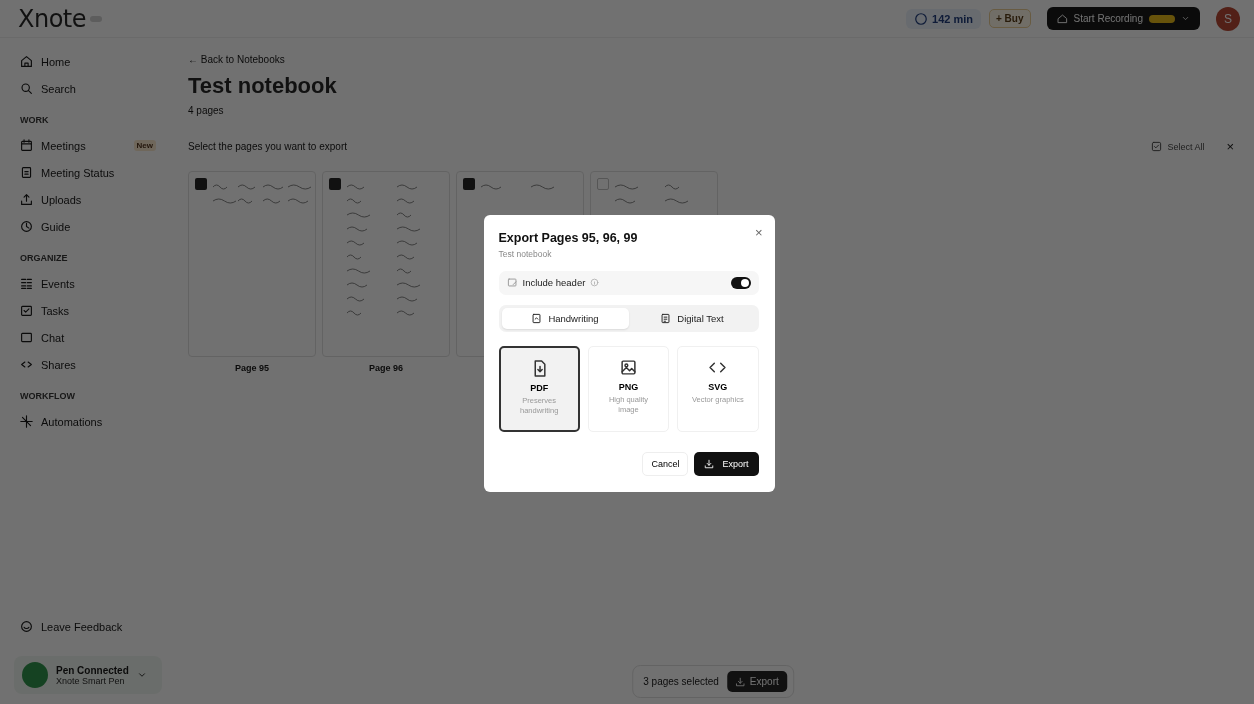  Describe the element at coordinates (88, 310) in the screenshot. I see `nav-item: Tasks` at that location.